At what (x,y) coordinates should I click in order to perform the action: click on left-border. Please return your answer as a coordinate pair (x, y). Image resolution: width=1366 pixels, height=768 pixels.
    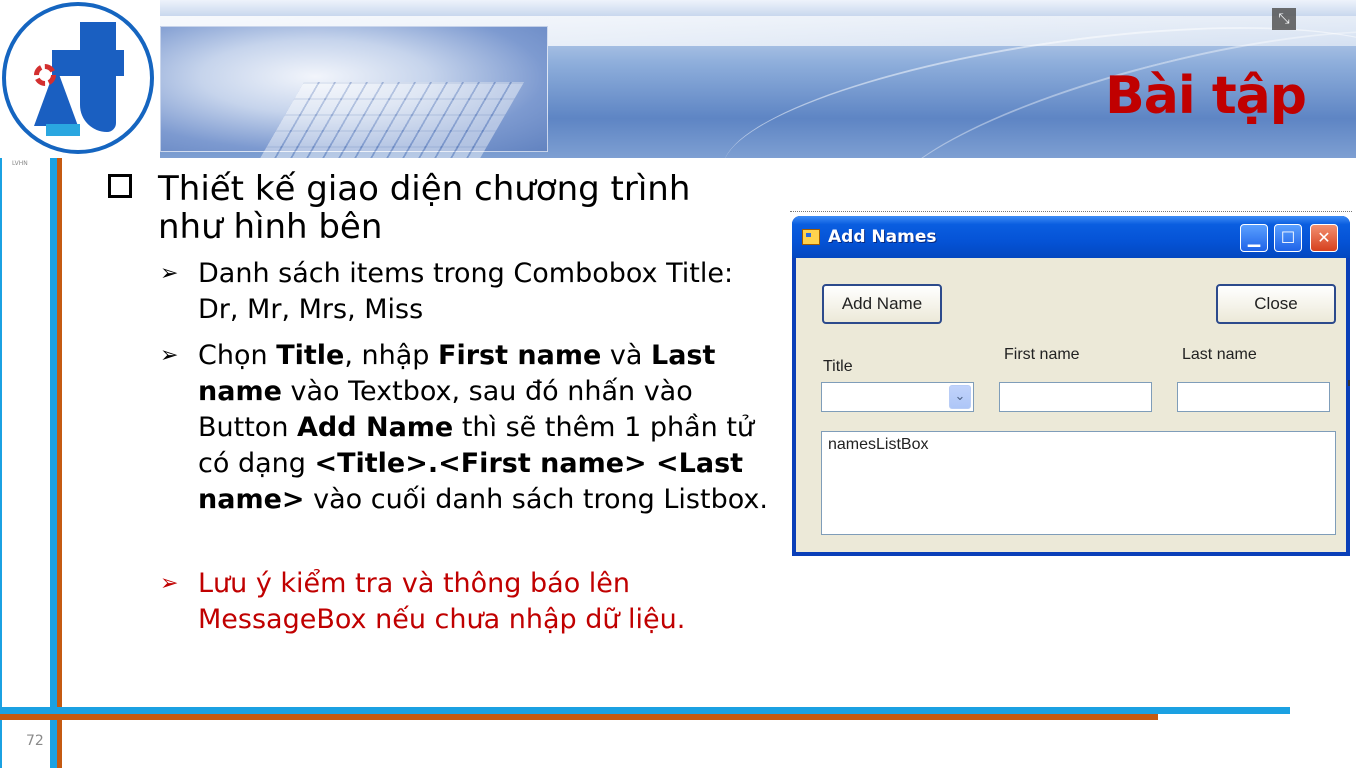
    Looking at the image, I should click on (1, 463).